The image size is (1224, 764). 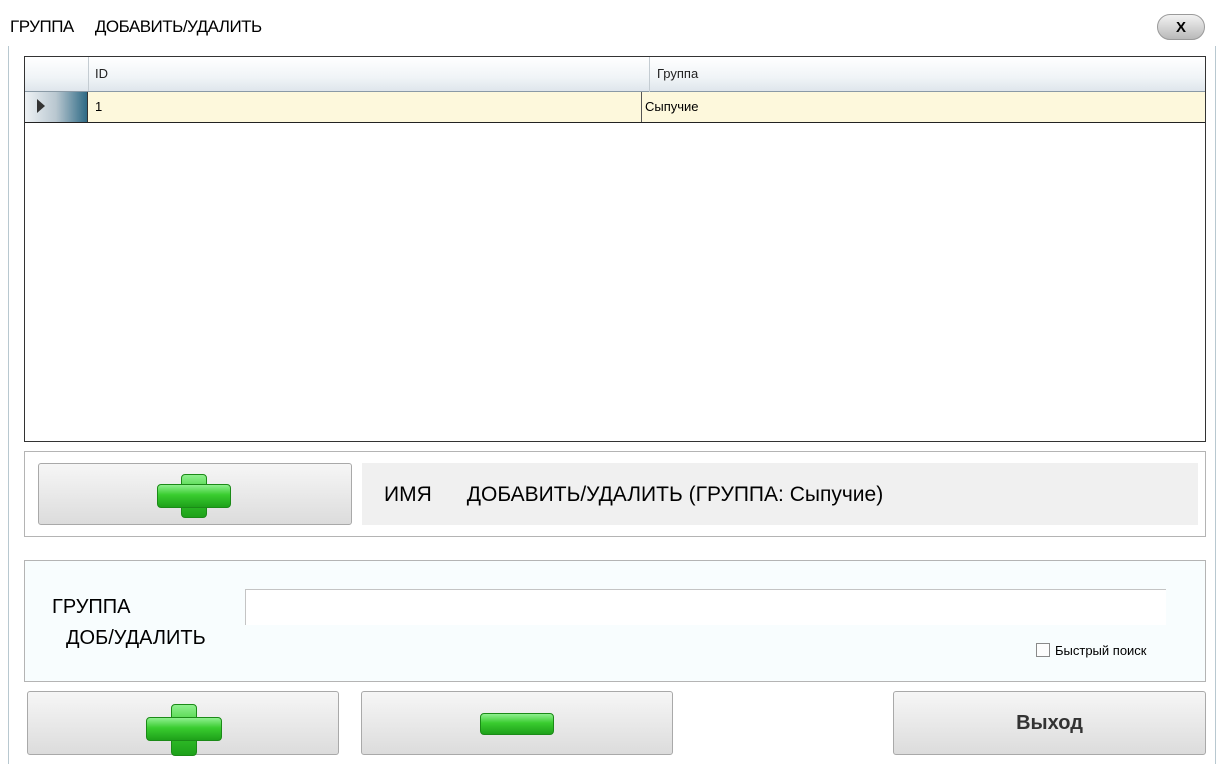 I want to click on name-label: ИМЯ ДОБАВИТЬ/УДАЛИТЬ (ГРУППА: Сыпучие), so click(x=634, y=494).